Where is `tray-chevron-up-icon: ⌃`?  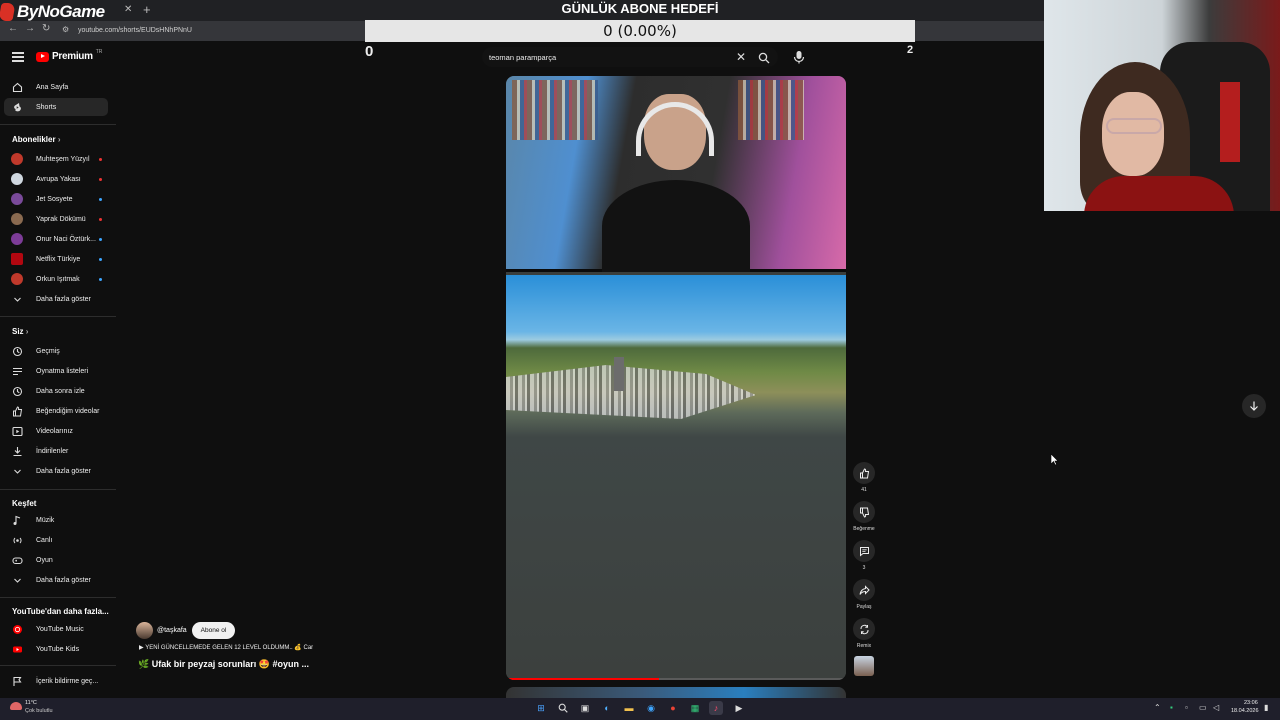
tray-chevron-up-icon: ⌃ is located at coordinates (1157, 707).